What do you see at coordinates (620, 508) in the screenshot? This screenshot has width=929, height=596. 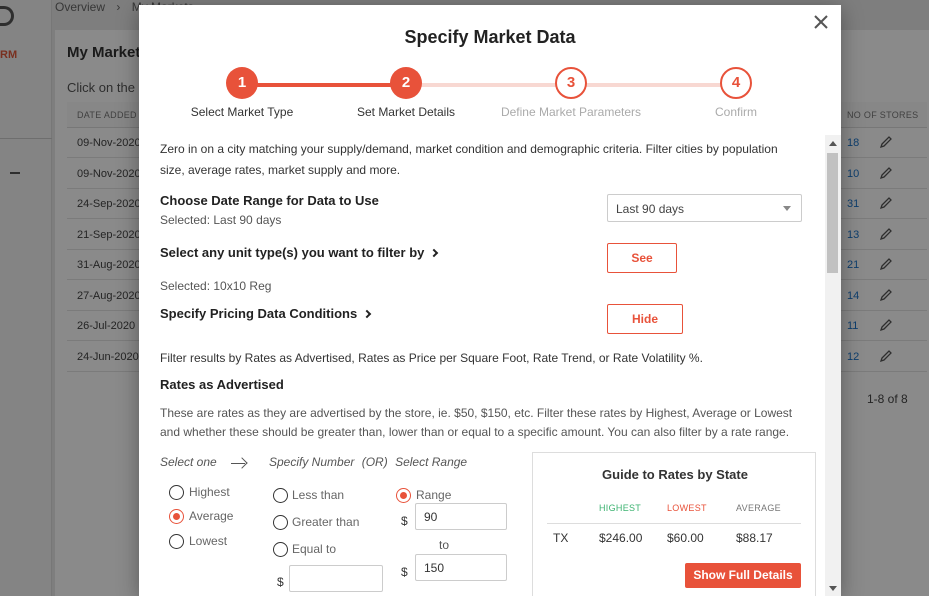 I see `guide-header-highest: HIGHEST` at bounding box center [620, 508].